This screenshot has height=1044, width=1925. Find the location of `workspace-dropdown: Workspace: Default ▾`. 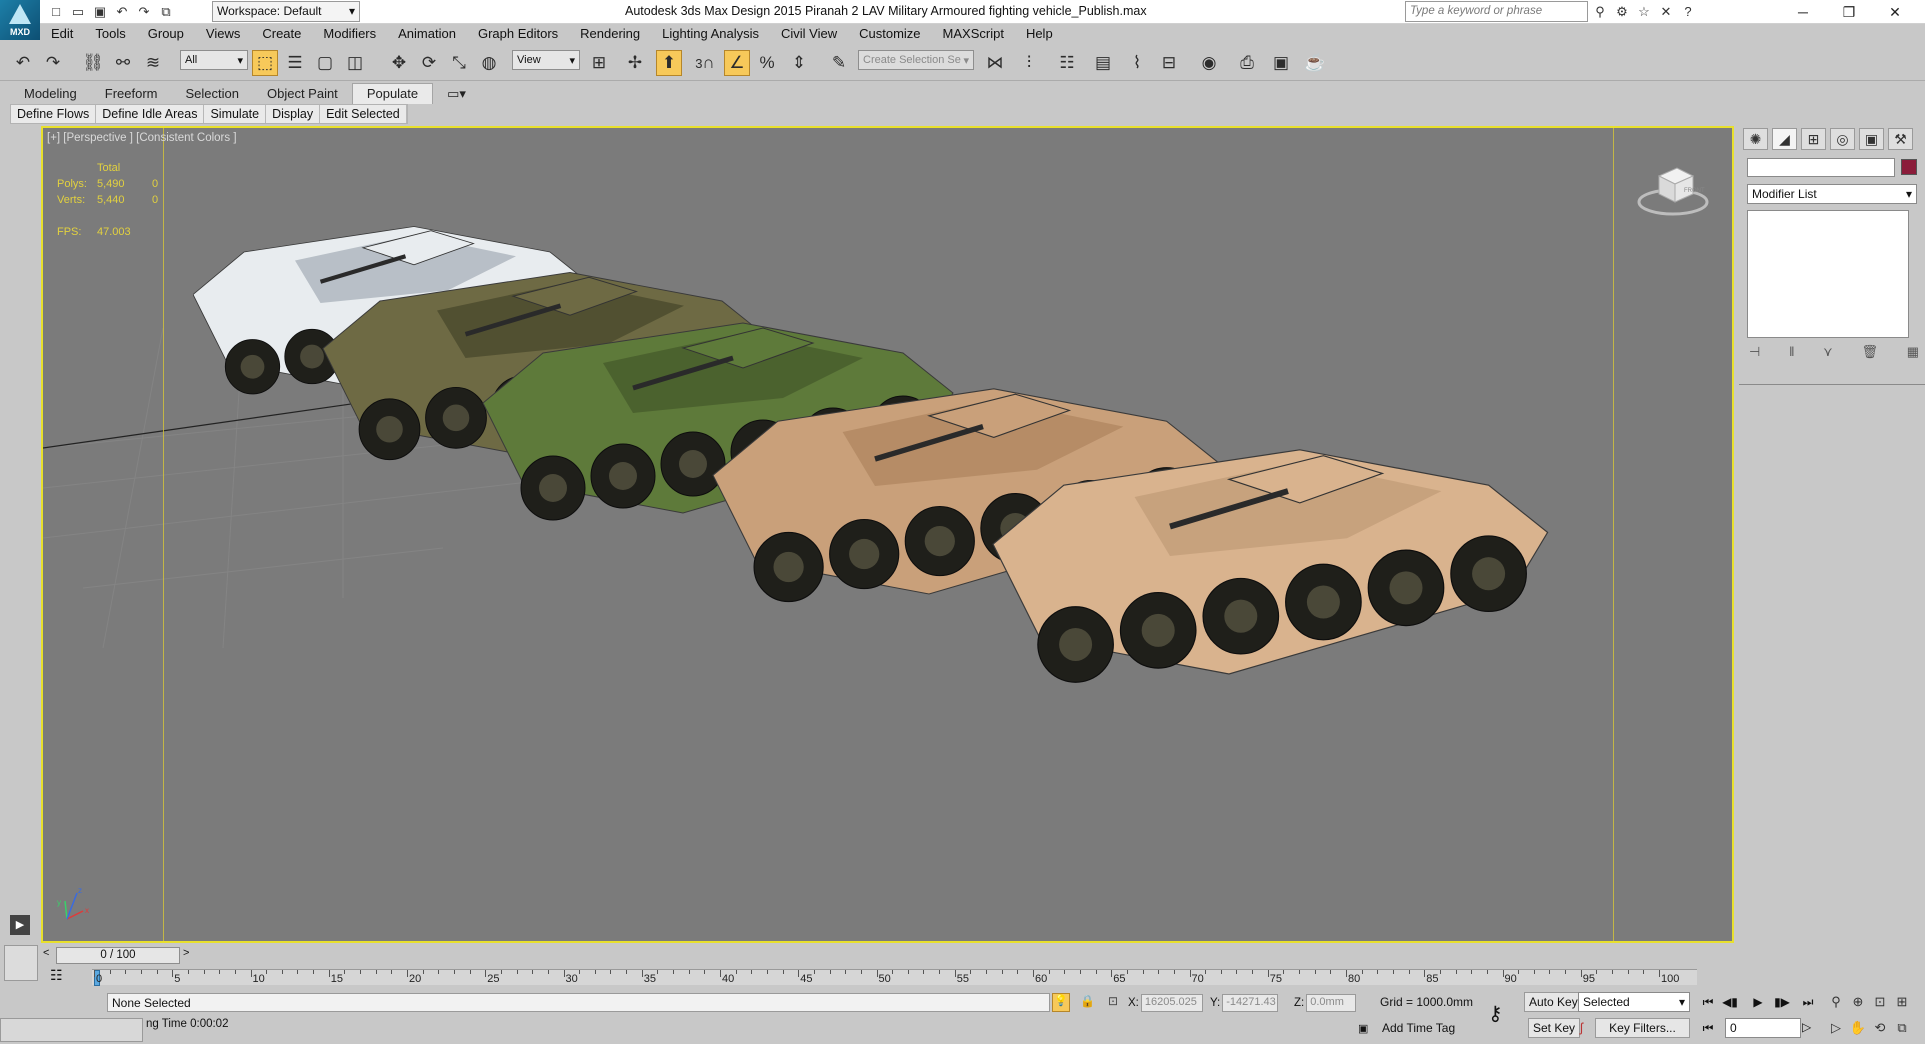

workspace-dropdown: Workspace: Default ▾ is located at coordinates (286, 11).